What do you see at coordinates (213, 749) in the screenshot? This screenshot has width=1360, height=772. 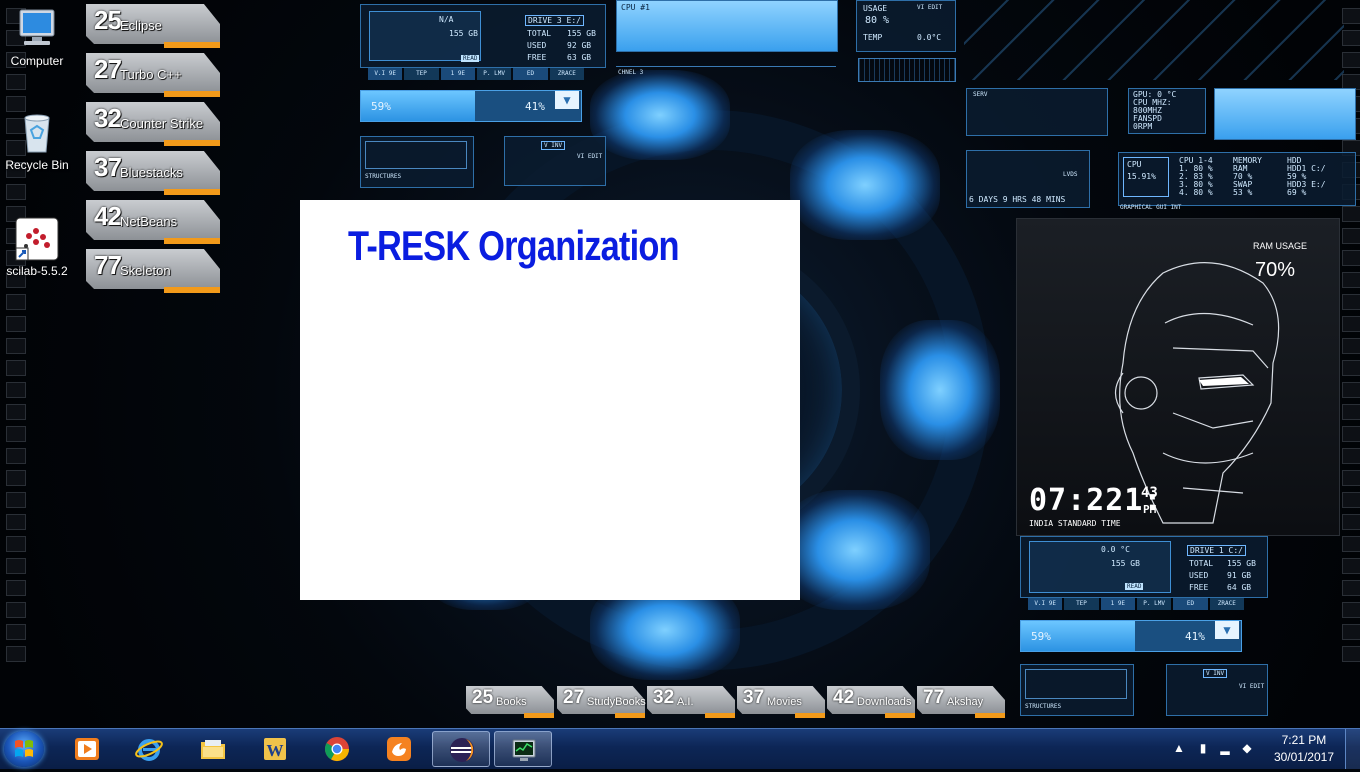 I see `taskbar-file-explorer` at bounding box center [213, 749].